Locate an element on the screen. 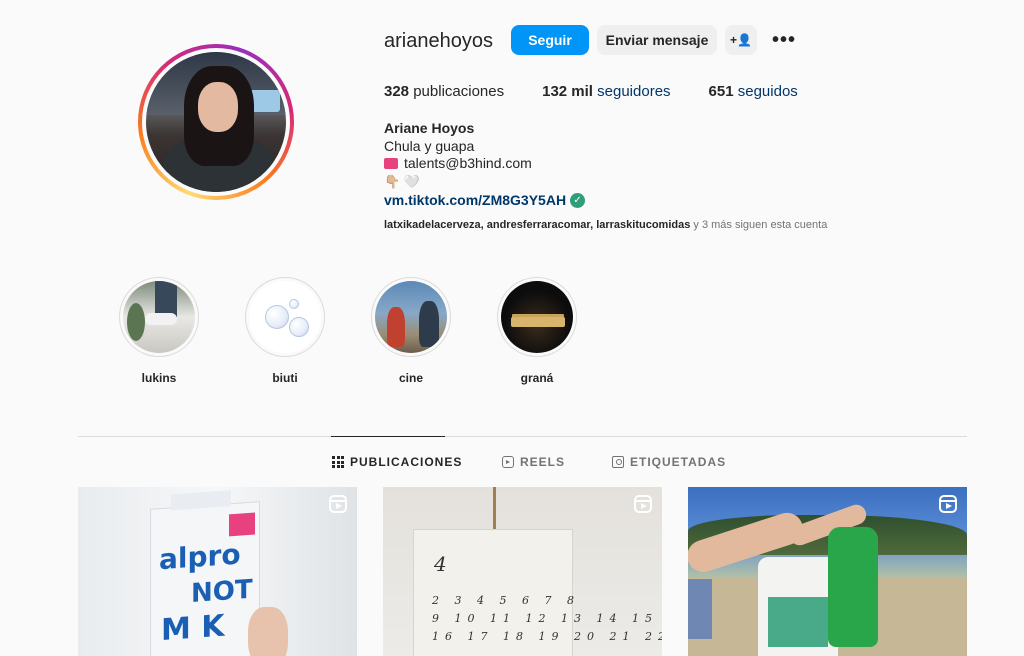  grid-icon is located at coordinates (338, 462).